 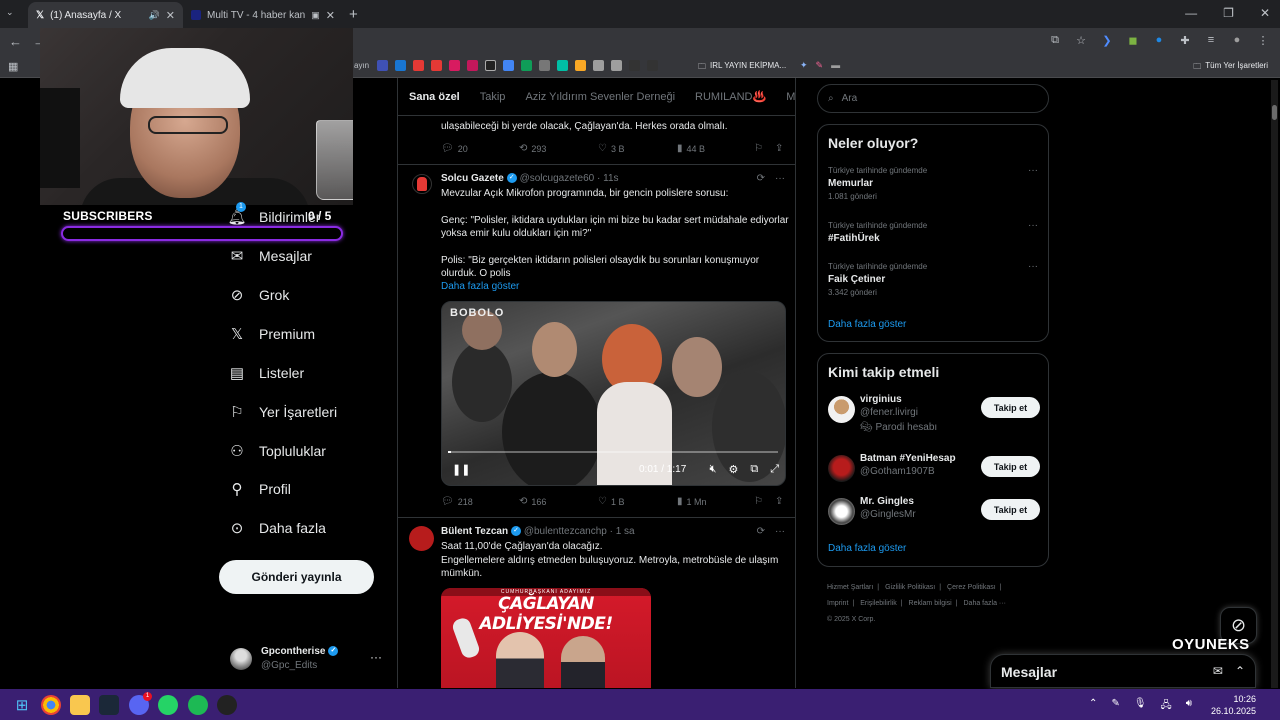 I want to click on footer-cookies: Çerez Politikası, so click(x=971, y=587).